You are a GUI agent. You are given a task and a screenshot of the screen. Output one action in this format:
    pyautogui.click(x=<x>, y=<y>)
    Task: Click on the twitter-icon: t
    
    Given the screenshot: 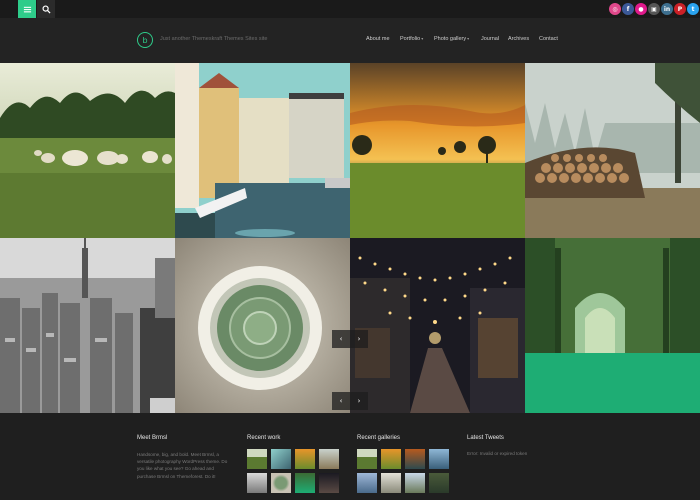 What is the action you would take?
    pyautogui.click(x=693, y=9)
    